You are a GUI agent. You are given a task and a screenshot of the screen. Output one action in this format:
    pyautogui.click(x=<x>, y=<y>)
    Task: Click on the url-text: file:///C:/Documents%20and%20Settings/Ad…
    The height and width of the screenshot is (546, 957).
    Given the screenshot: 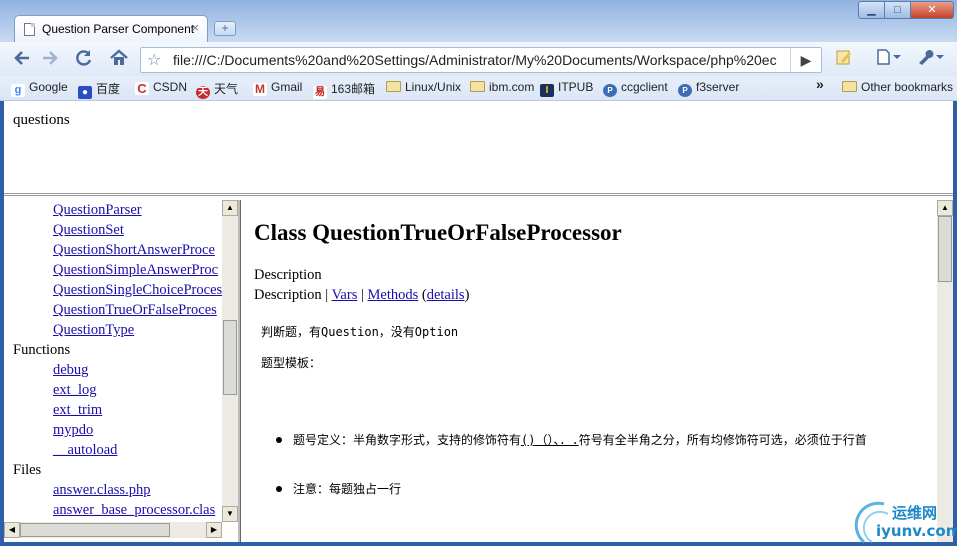 What is the action you would take?
    pyautogui.click(x=483, y=60)
    